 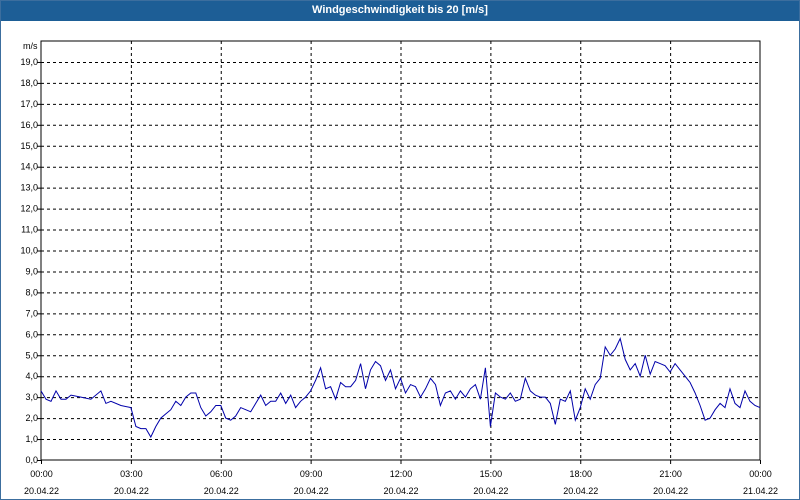 What do you see at coordinates (30, 46) in the screenshot?
I see `y-axis-label: m/s` at bounding box center [30, 46].